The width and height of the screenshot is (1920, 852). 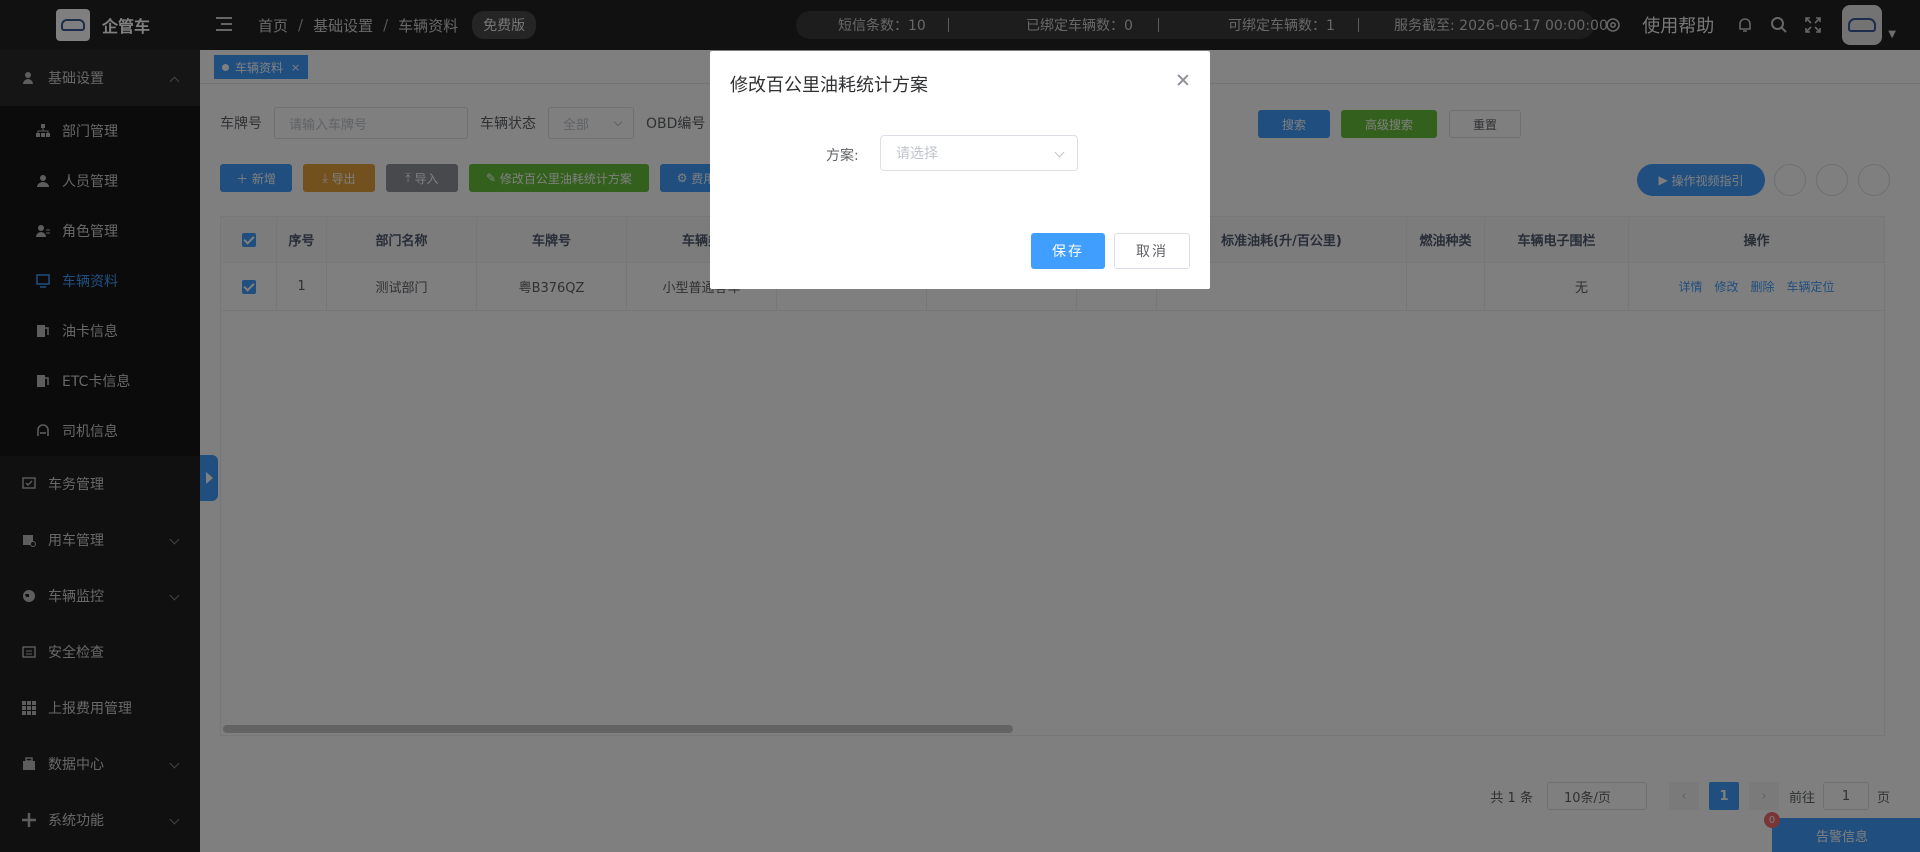 I want to click on dialog-title: 修改百公里油耗统计方案, so click(x=829, y=85).